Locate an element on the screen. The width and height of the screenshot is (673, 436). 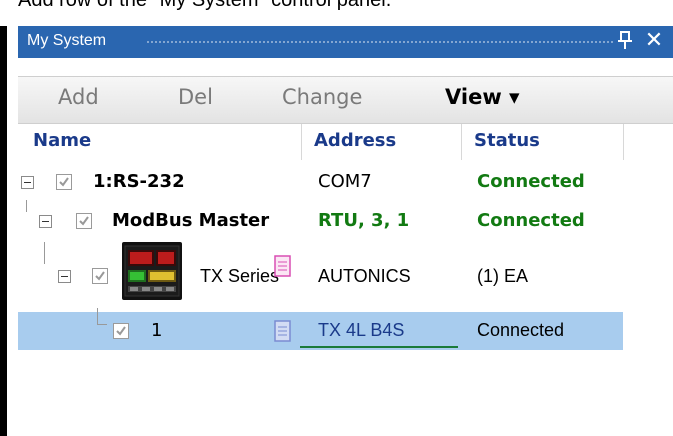
row-address: TX 4L B4S is located at coordinates (361, 330).